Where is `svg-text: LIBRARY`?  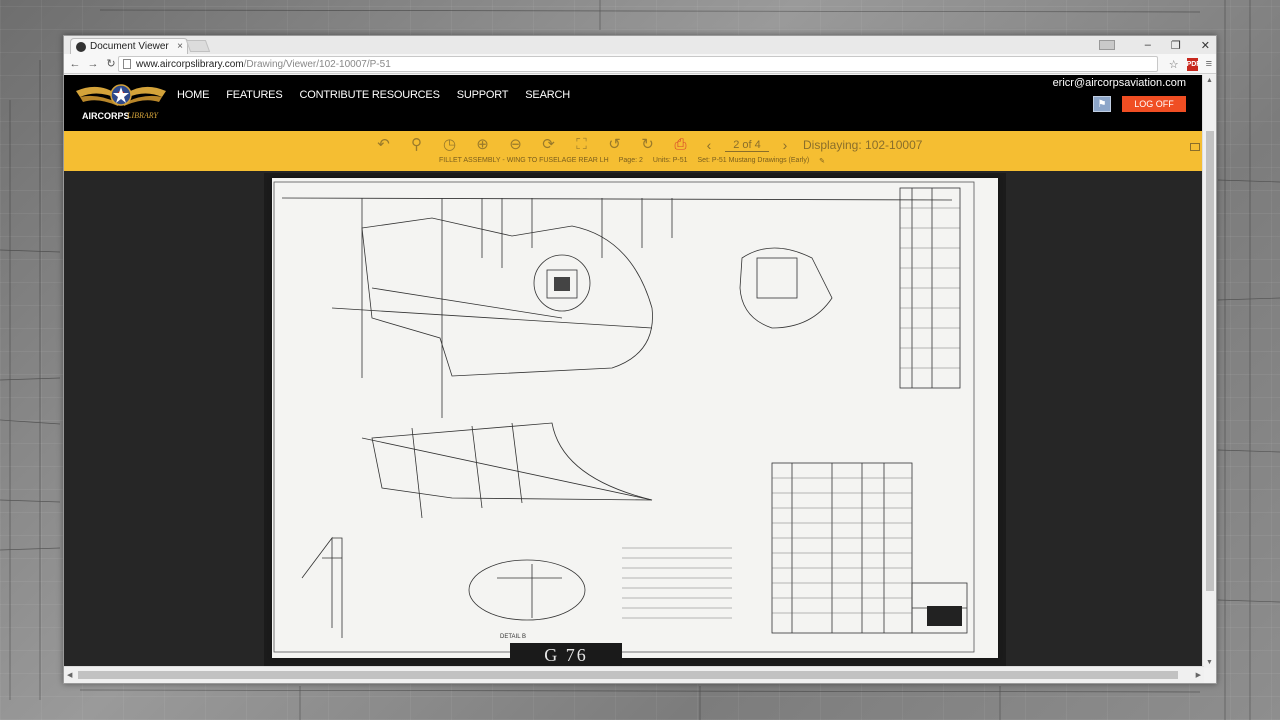 svg-text: LIBRARY is located at coordinates (143, 115).